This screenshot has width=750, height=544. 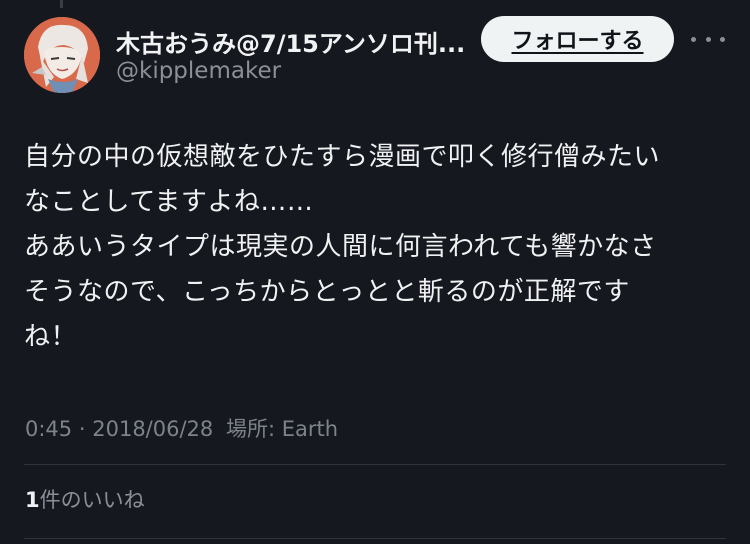 I want to click on location-label: 場所:, so click(x=250, y=429).